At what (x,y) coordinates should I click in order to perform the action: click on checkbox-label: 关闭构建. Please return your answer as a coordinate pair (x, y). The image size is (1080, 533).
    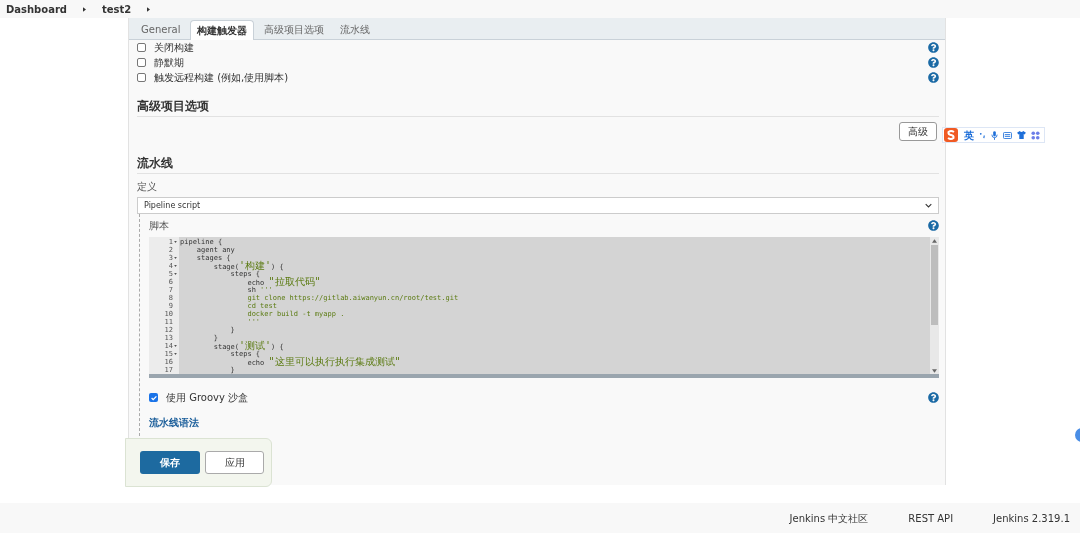
    Looking at the image, I should click on (174, 48).